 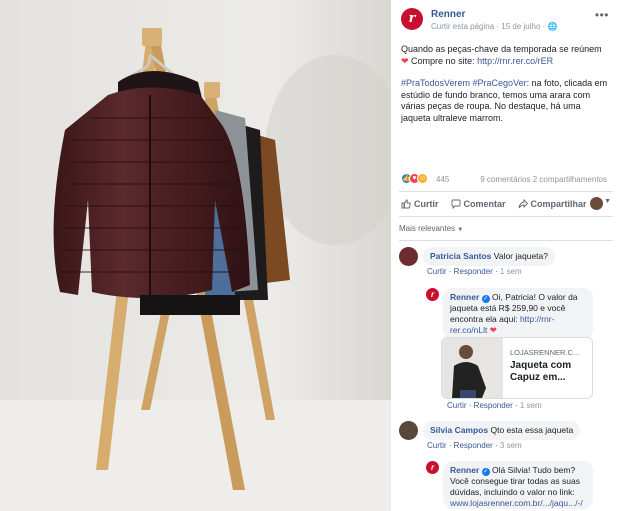 I want to click on comment-author: Patricia Santos, so click(x=460, y=256).